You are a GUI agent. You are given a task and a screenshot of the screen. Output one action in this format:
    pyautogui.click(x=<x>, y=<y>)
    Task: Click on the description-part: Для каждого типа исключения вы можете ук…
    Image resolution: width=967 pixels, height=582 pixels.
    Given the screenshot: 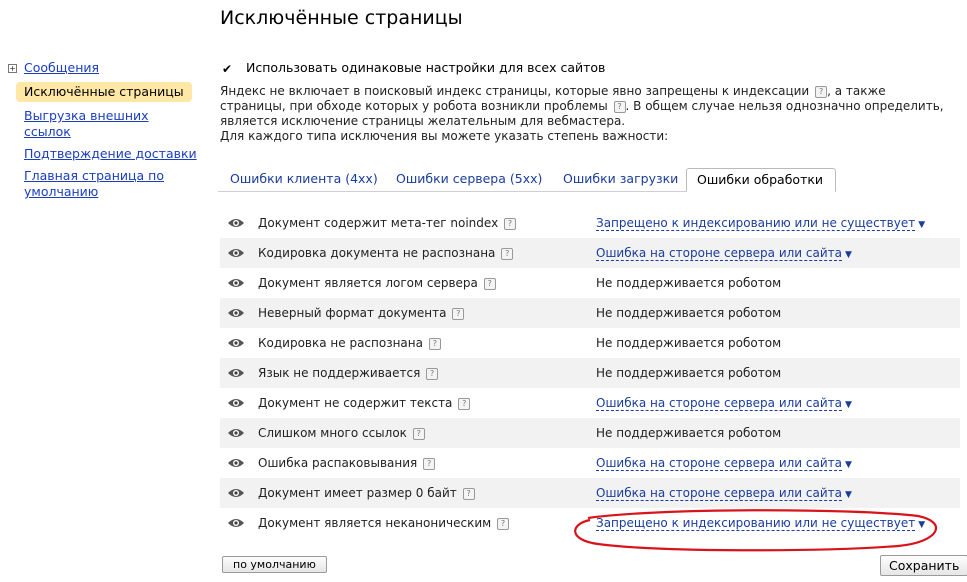 What is the action you would take?
    pyautogui.click(x=444, y=136)
    